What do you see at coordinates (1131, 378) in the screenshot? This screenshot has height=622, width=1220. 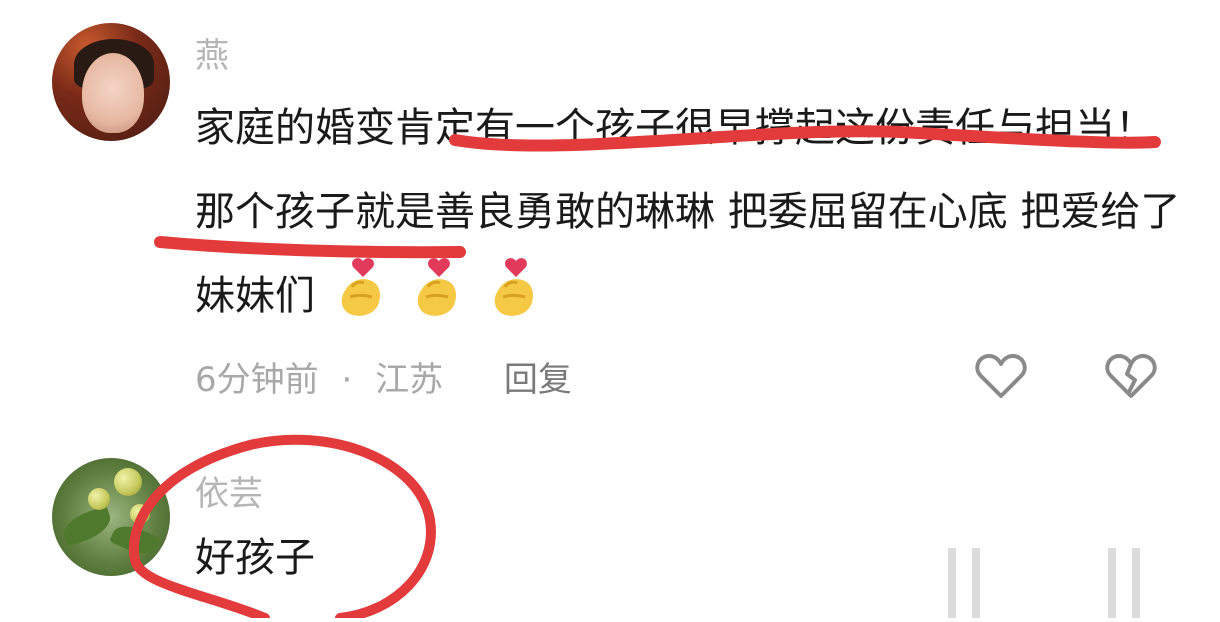 I see `broken-heart-icon` at bounding box center [1131, 378].